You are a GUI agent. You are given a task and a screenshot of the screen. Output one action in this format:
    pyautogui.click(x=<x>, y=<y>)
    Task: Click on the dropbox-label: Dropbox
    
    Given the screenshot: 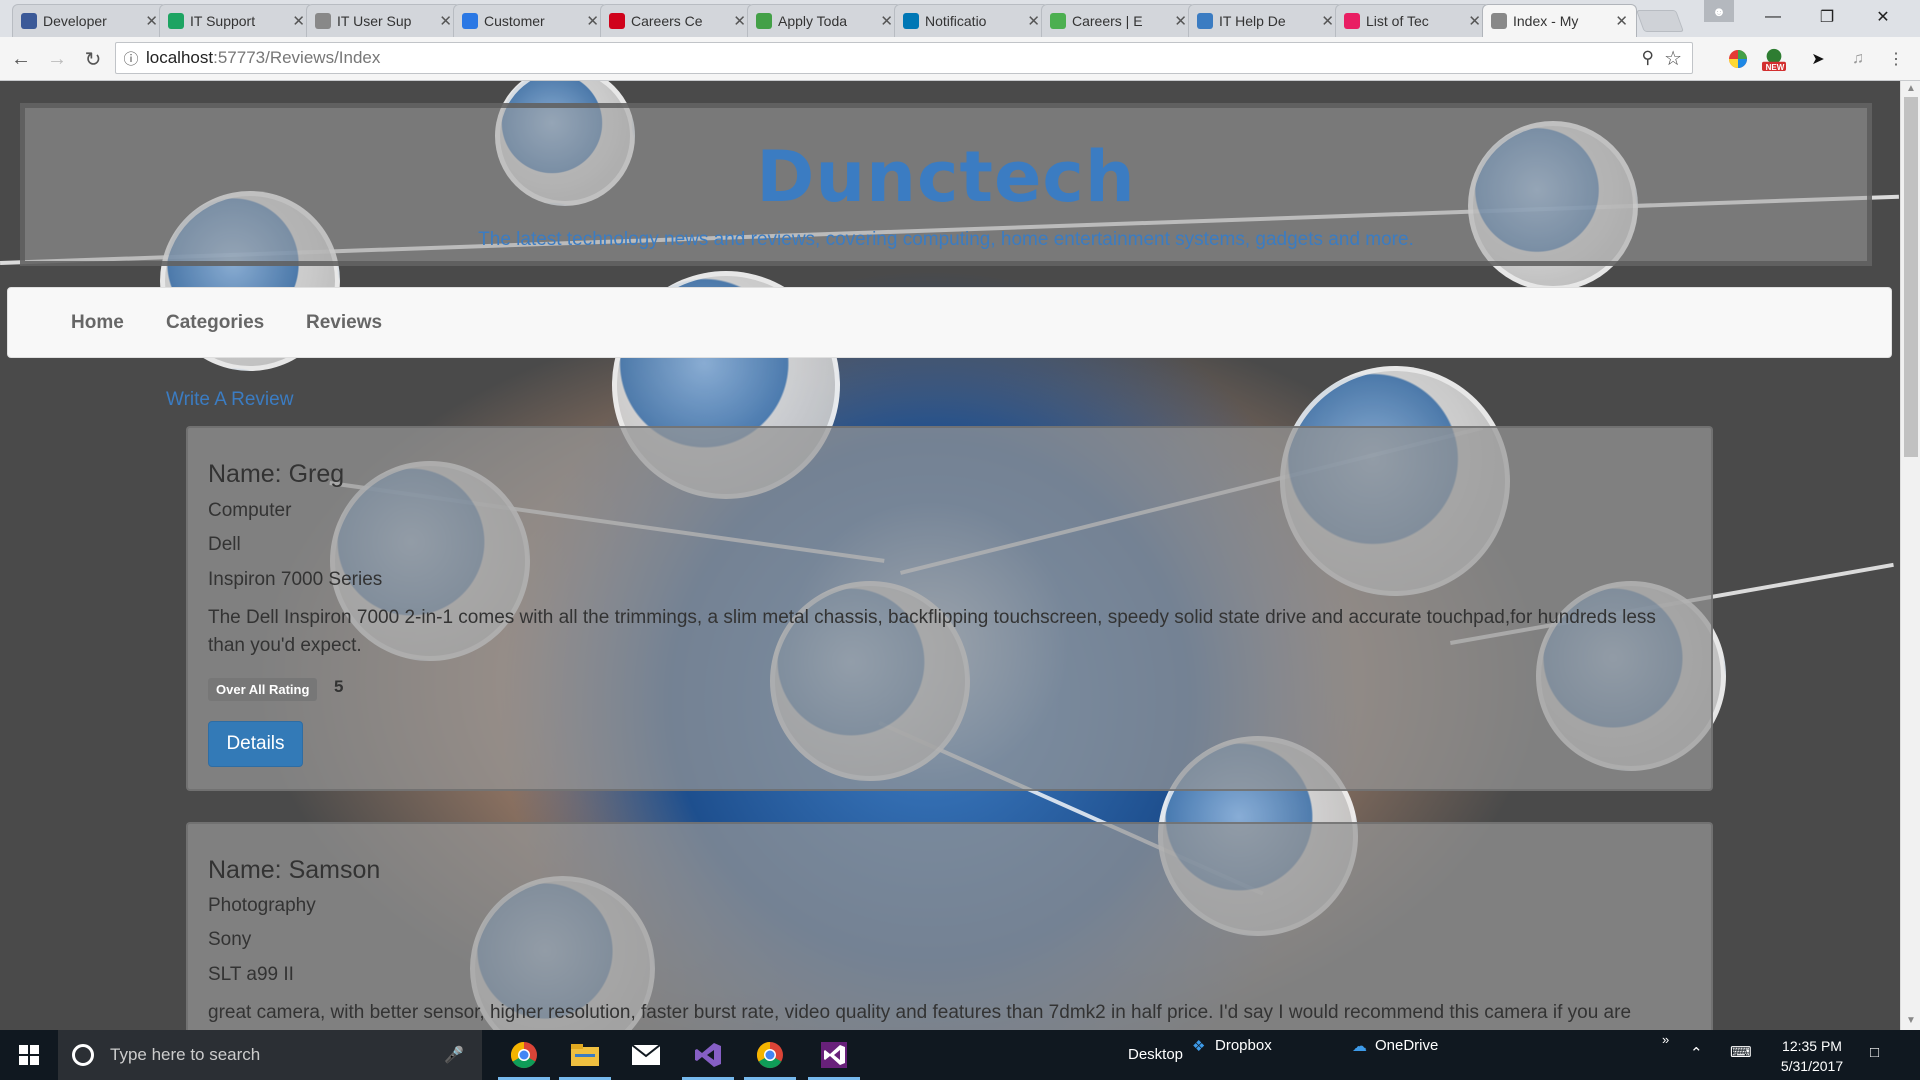 What is the action you would take?
    pyautogui.click(x=1243, y=1045)
    